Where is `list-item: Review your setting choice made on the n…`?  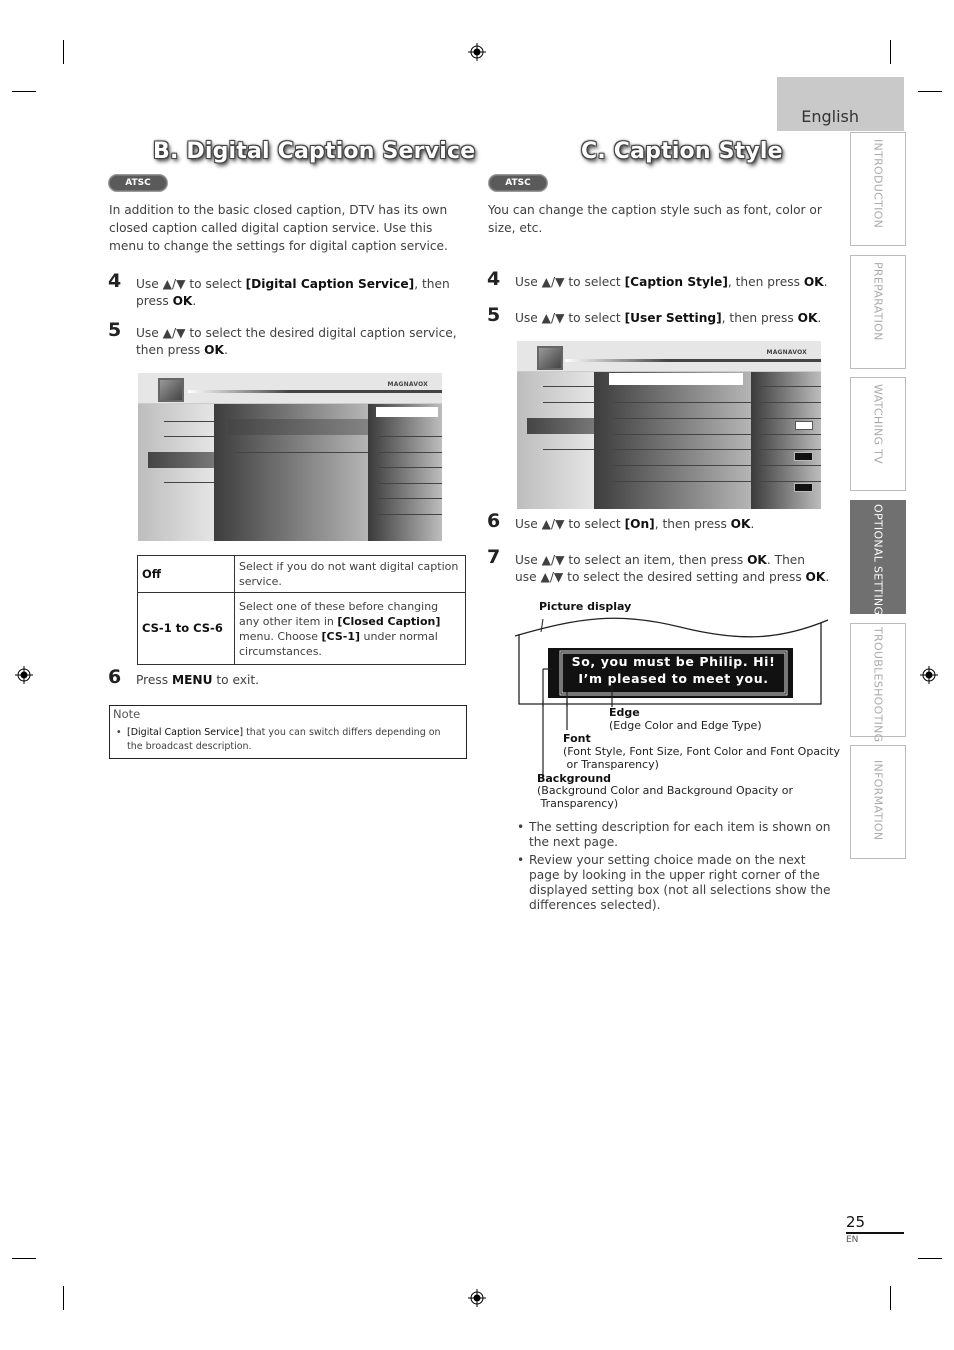 list-item: Review your setting choice made on the n… is located at coordinates (675, 883).